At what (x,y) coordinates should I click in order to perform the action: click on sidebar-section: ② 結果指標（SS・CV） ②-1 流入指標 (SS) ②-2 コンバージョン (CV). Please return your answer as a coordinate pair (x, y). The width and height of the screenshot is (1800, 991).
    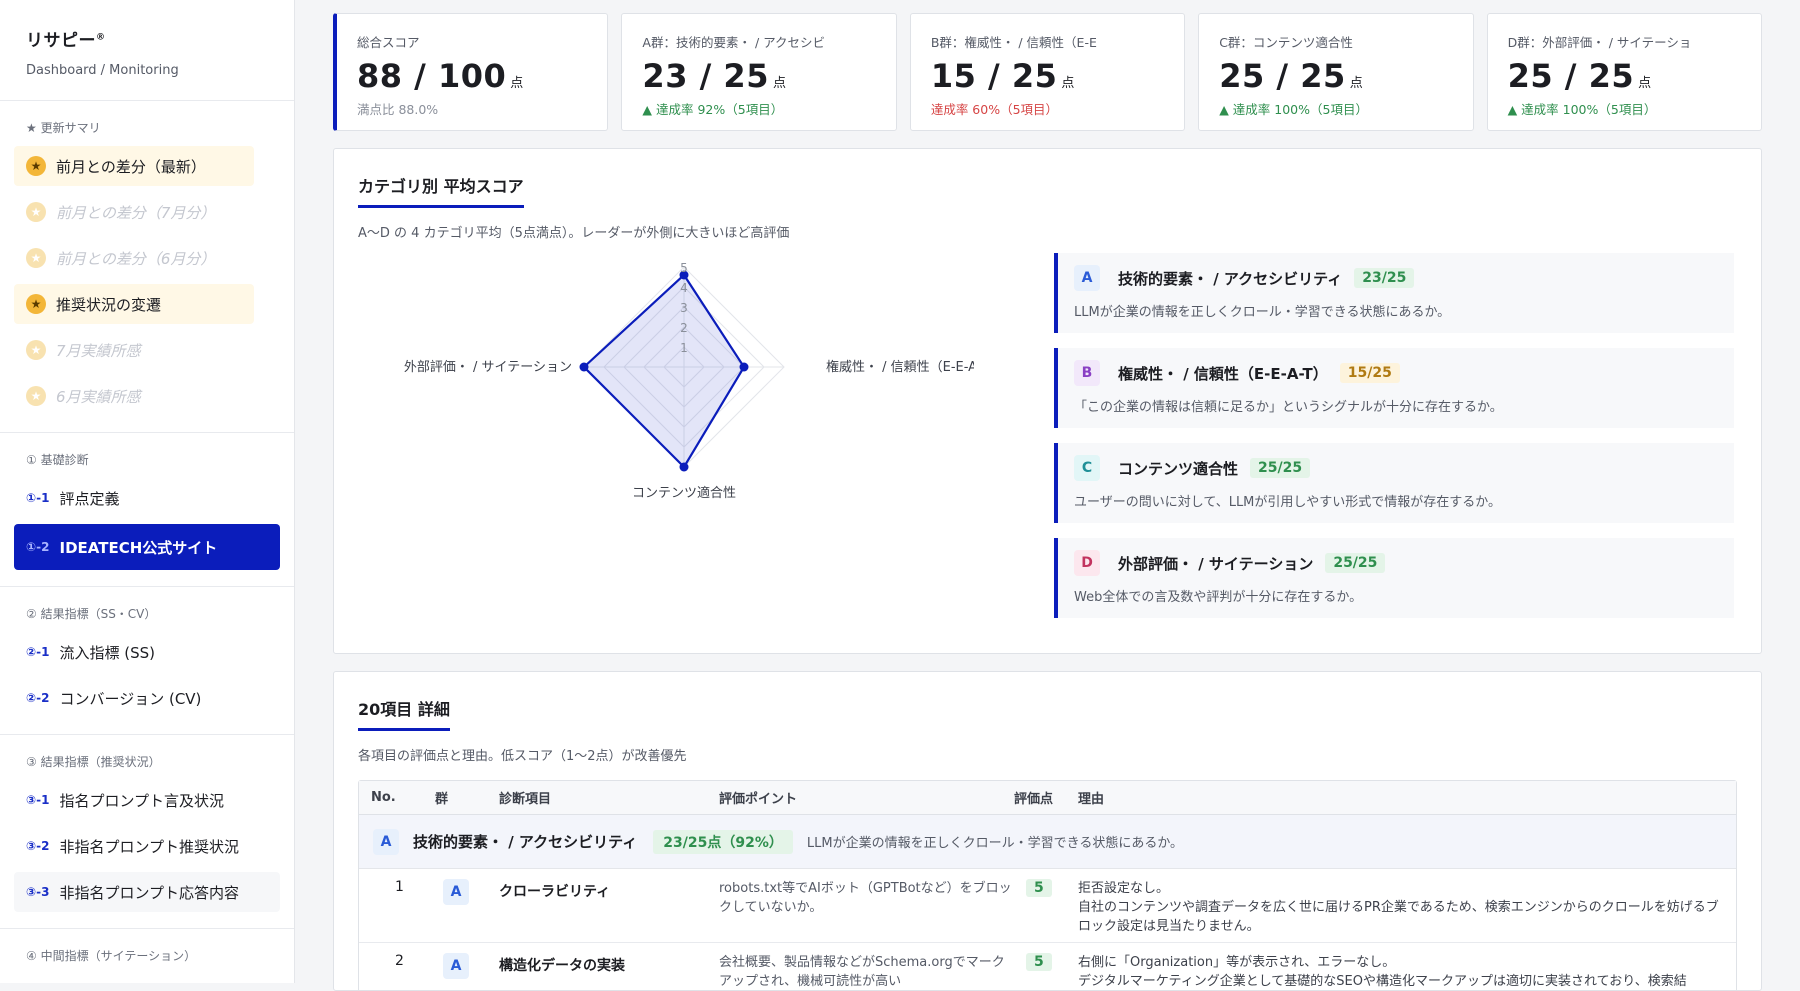
    Looking at the image, I should click on (147, 661).